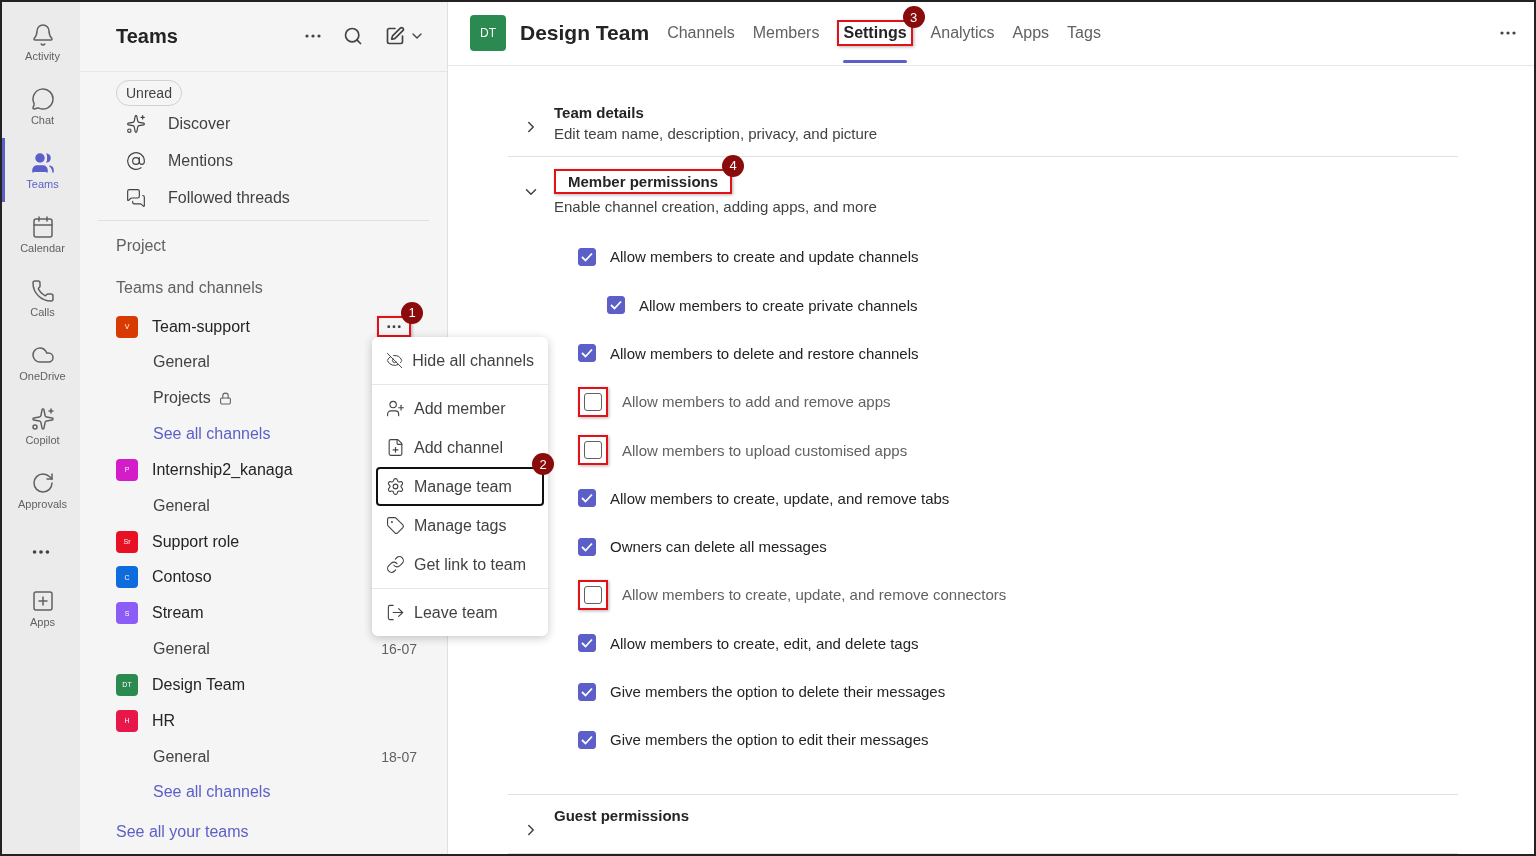 Image resolution: width=1536 pixels, height=856 pixels. I want to click on link-icon, so click(395, 564).